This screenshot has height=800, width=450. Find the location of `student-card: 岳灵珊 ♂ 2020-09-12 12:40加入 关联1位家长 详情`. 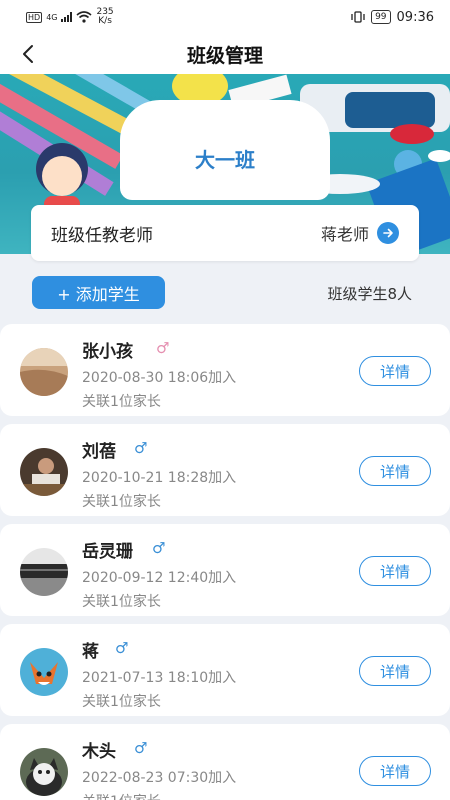

student-card: 岳灵珊 ♂ 2020-09-12 12:40加入 关联1位家长 详情 is located at coordinates (225, 570).